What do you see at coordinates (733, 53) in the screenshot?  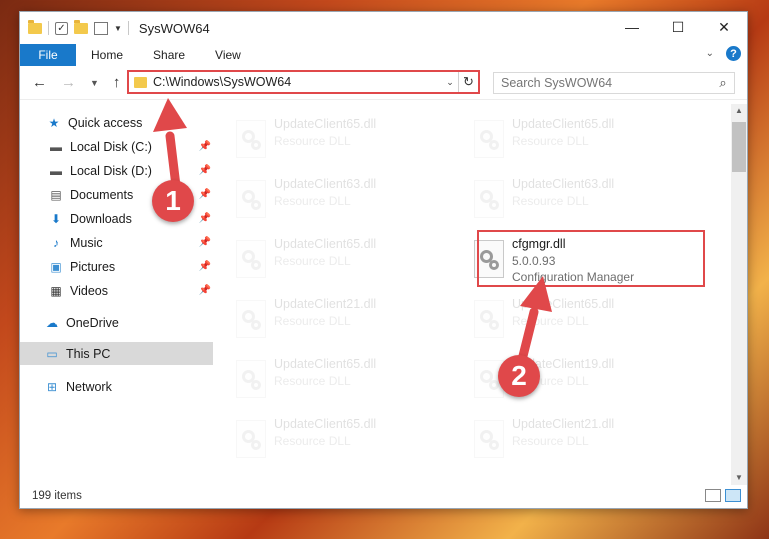 I see `help-icon: ?` at bounding box center [733, 53].